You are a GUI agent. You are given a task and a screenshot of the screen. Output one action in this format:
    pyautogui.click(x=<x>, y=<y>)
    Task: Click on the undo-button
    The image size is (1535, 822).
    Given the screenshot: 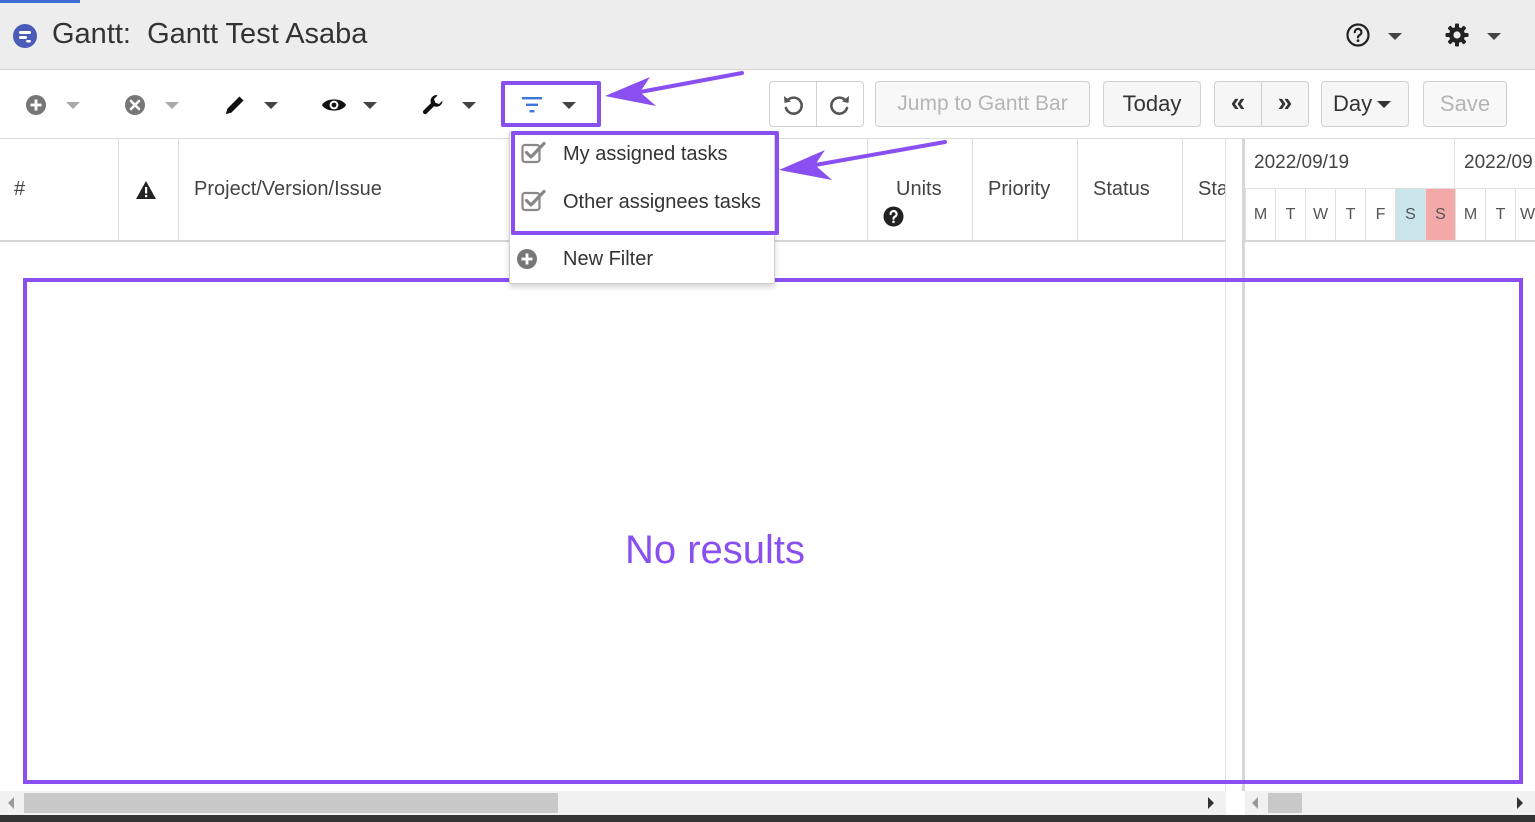 What is the action you would take?
    pyautogui.click(x=793, y=104)
    